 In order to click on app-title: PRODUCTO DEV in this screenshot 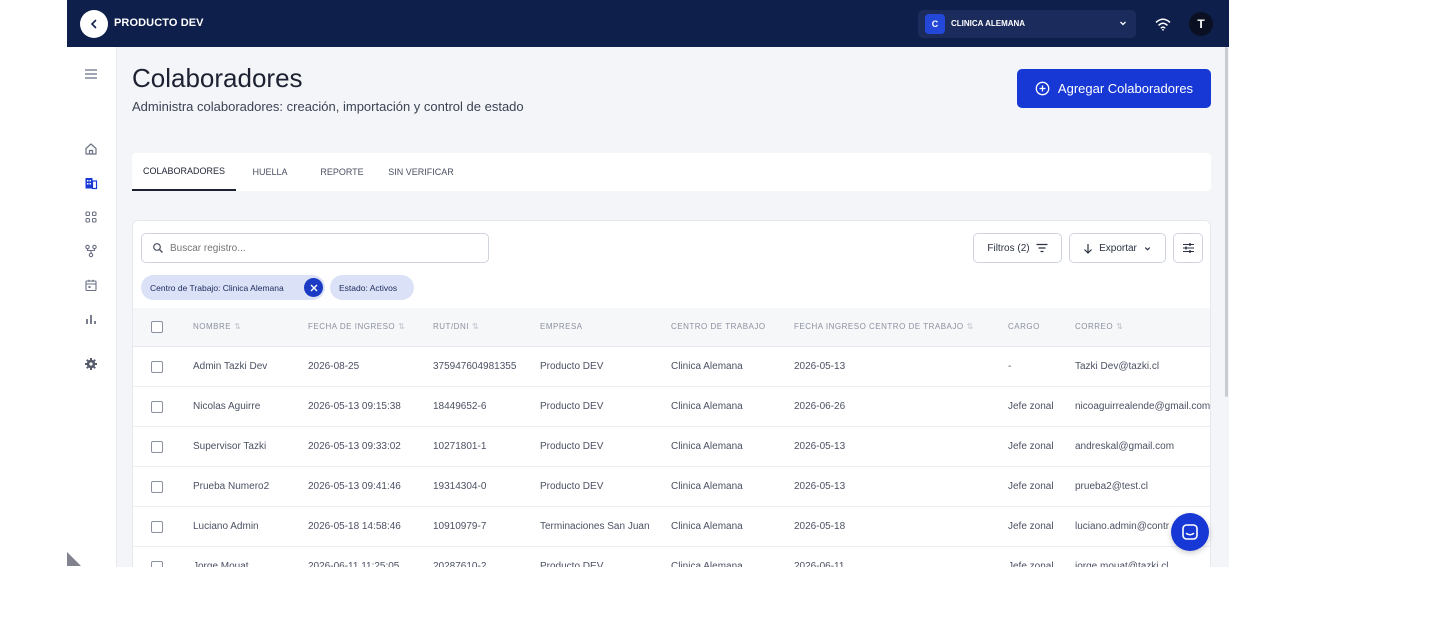, I will do `click(159, 23)`.